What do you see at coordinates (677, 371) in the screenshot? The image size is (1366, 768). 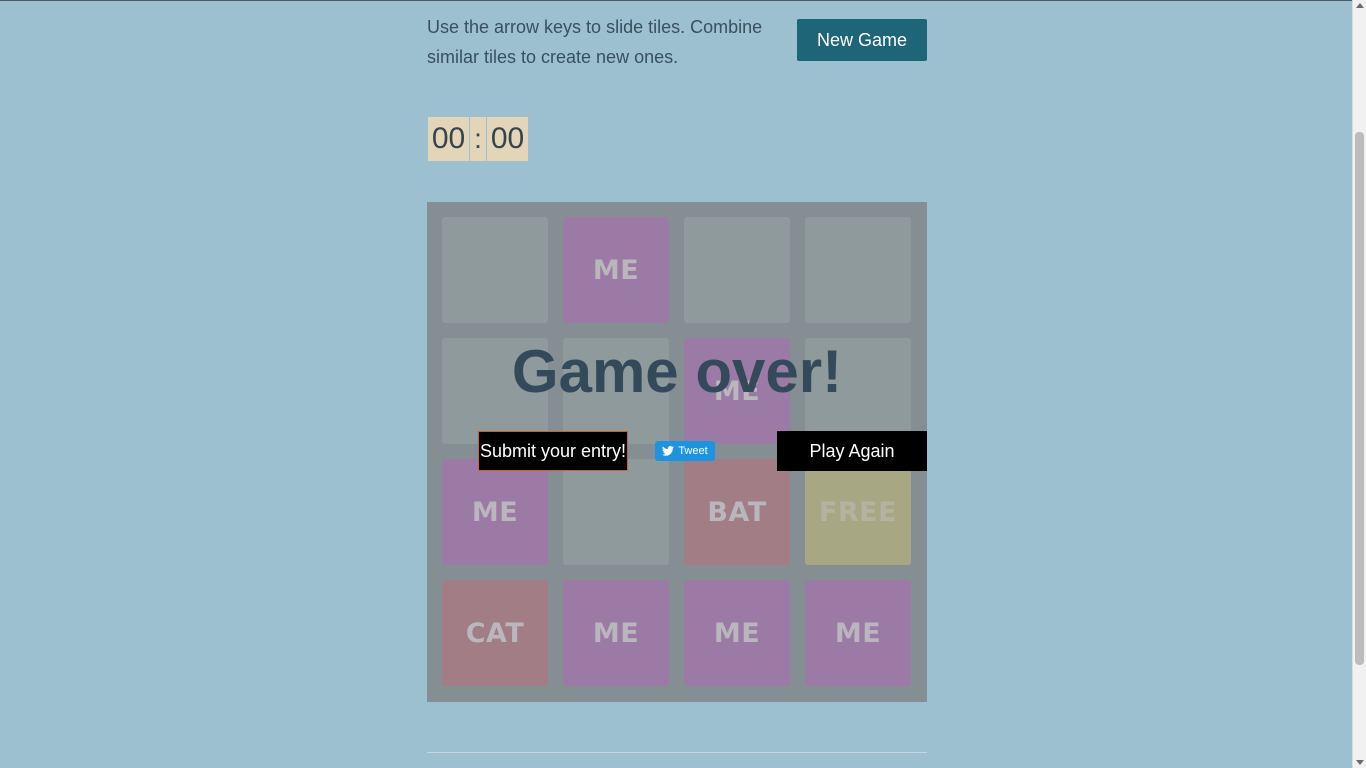 I see `game-over-message: Game over!` at bounding box center [677, 371].